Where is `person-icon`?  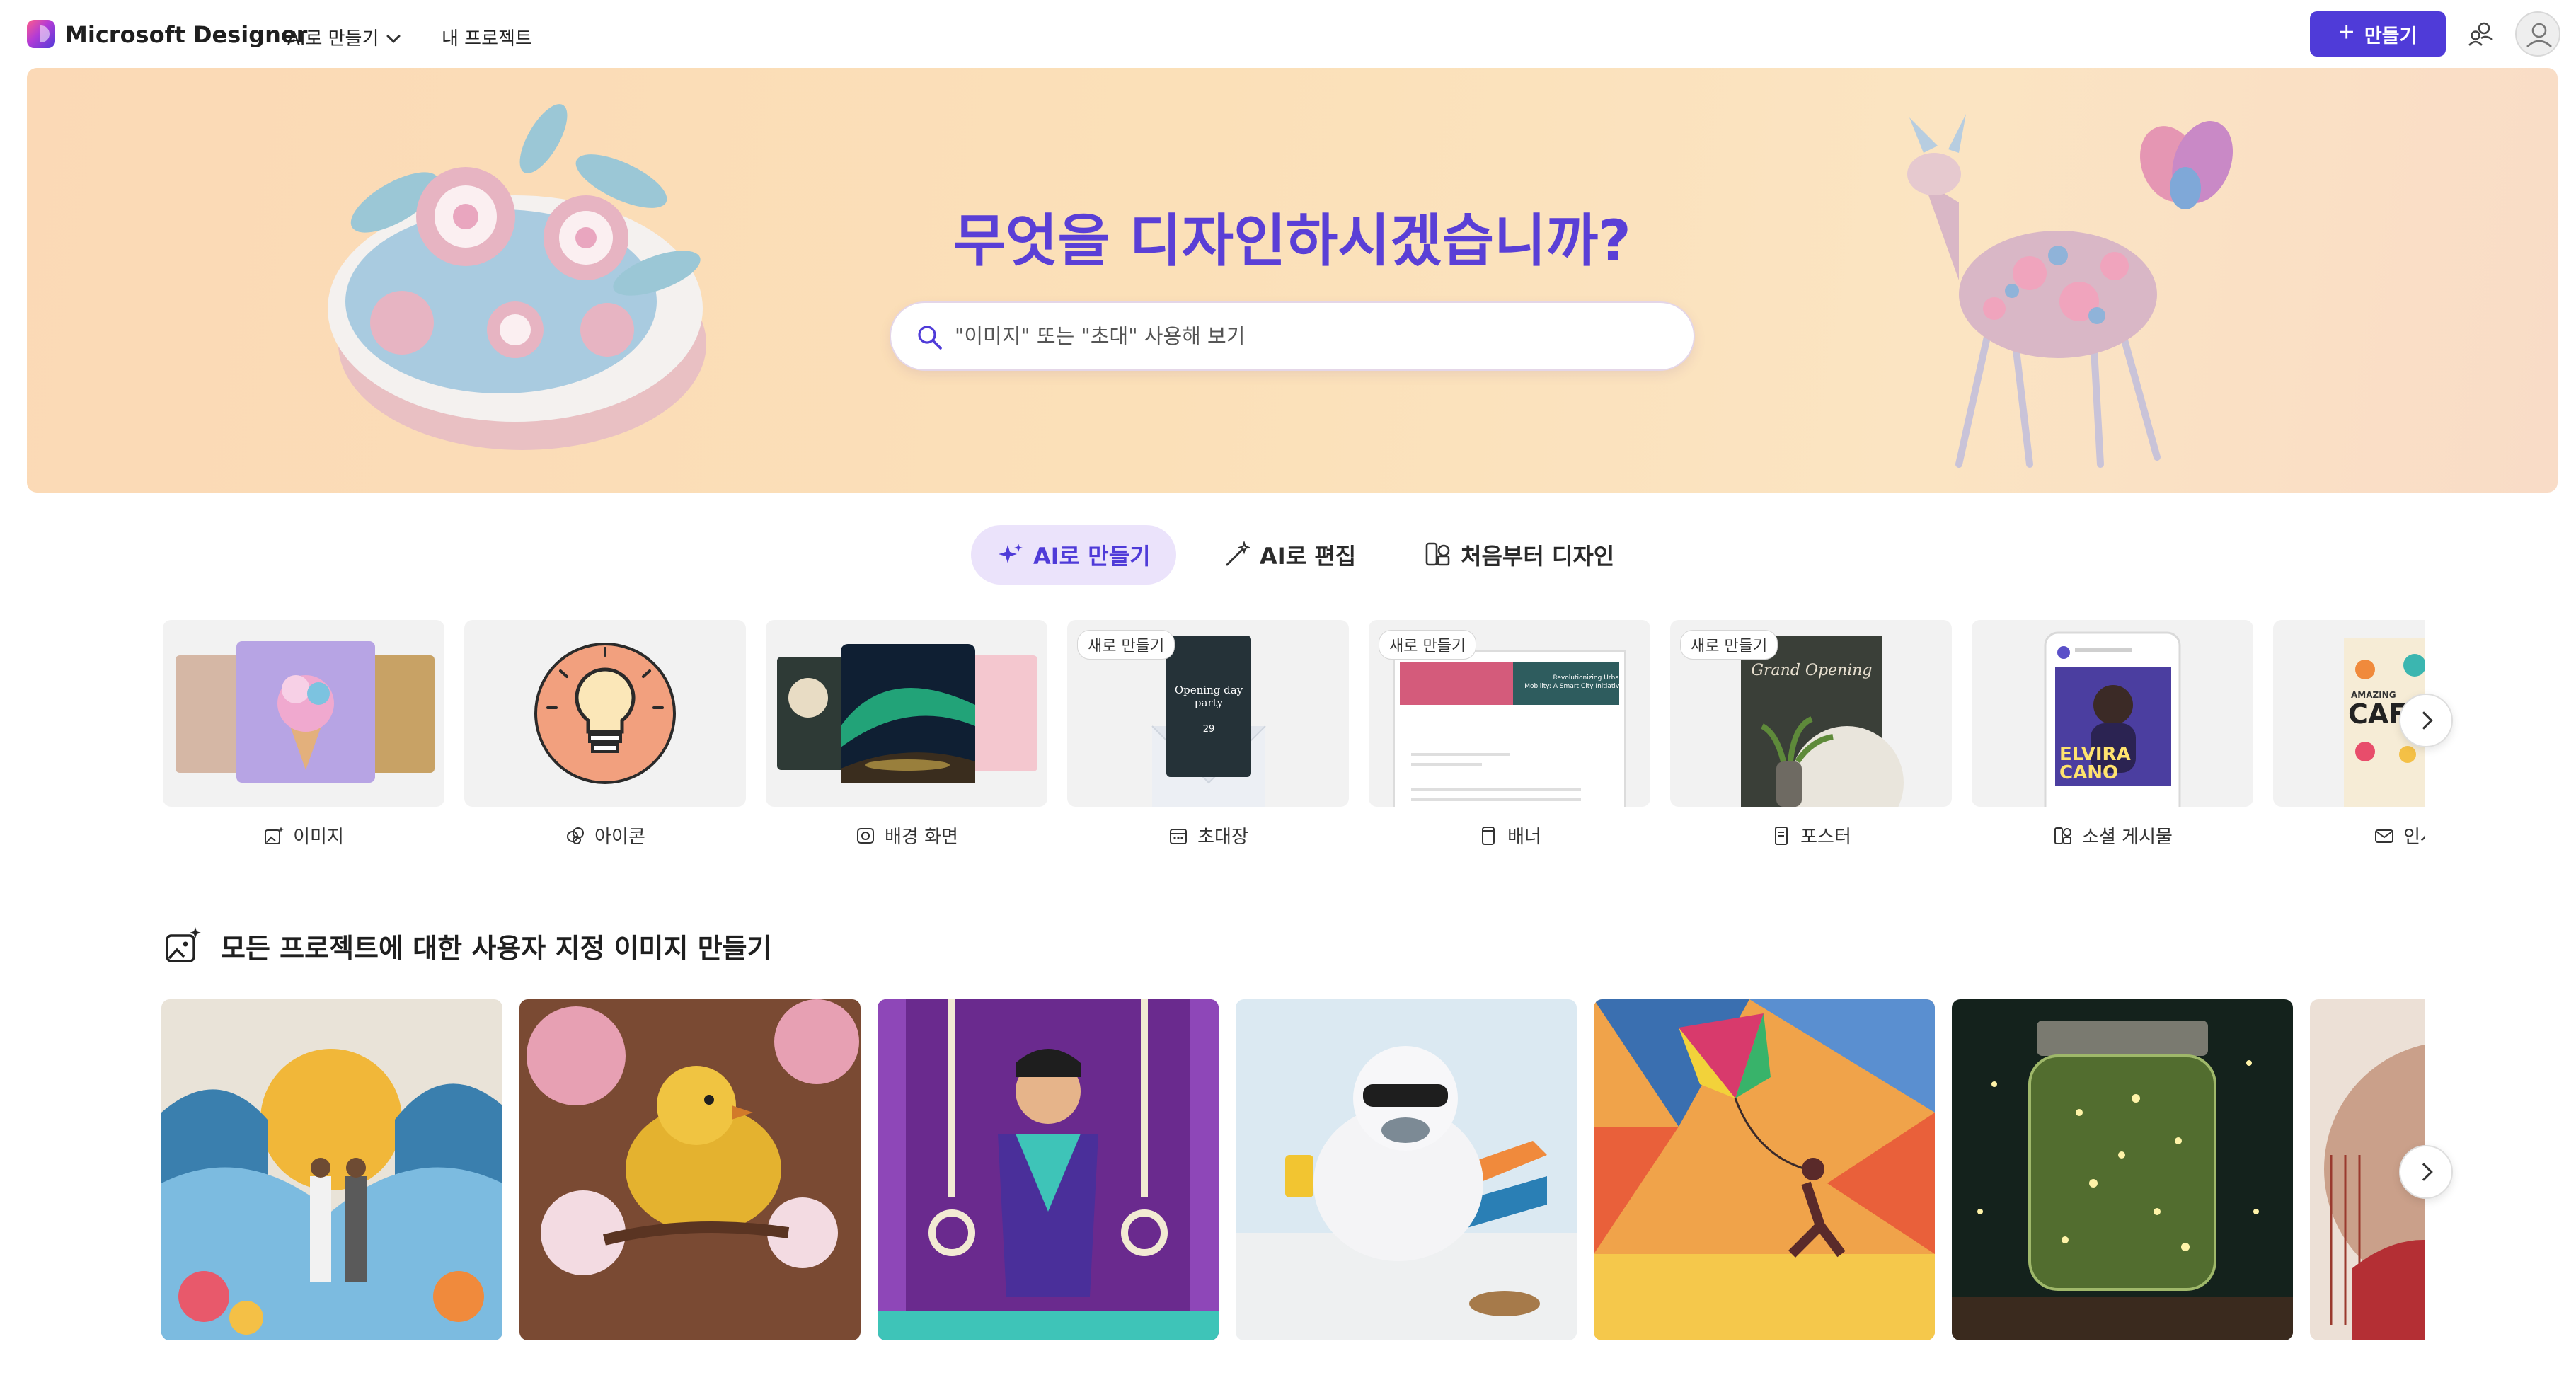
person-icon is located at coordinates (2539, 35).